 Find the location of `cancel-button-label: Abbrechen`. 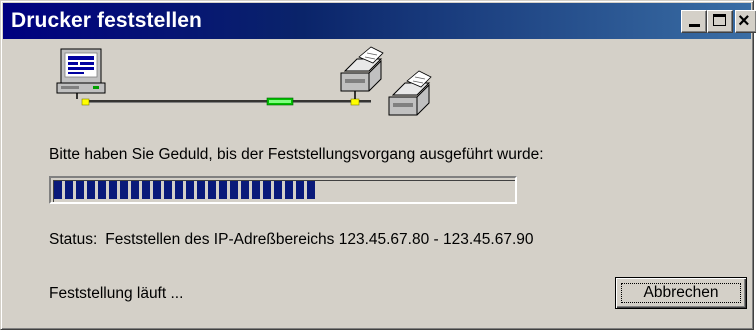

cancel-button-label: Abbrechen is located at coordinates (681, 292).